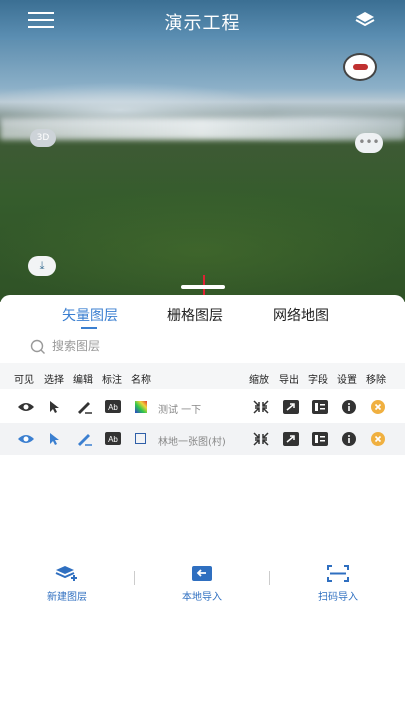 This screenshot has height=720, width=405. I want to click on scan-import-label: 扫码导入, so click(338, 597).